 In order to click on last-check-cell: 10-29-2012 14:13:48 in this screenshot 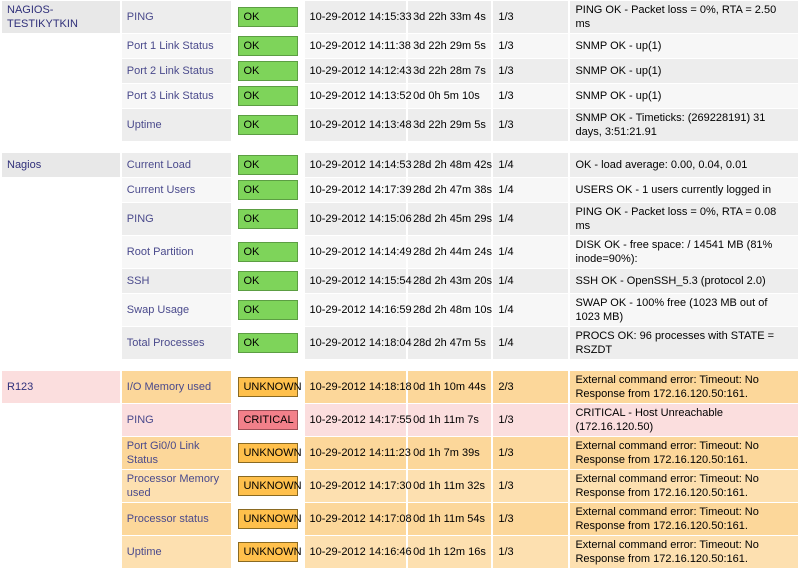, I will do `click(358, 125)`.